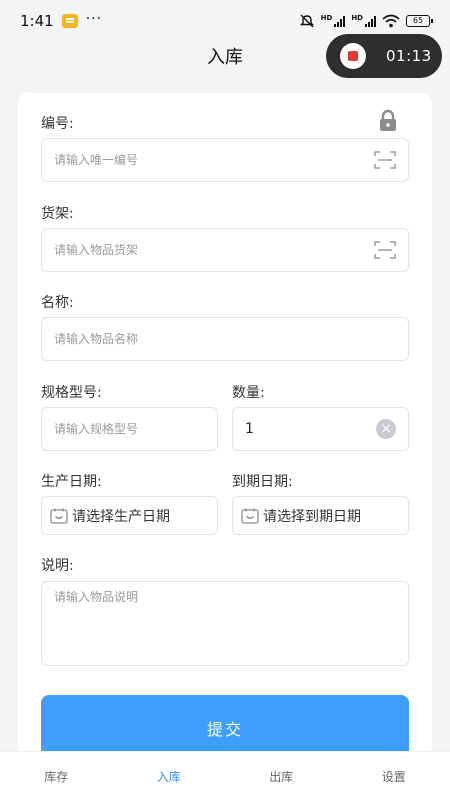 Image resolution: width=450 pixels, height=800 pixels. Describe the element at coordinates (121, 516) in the screenshot. I see `production-date-text: 请选择生产日期` at that location.